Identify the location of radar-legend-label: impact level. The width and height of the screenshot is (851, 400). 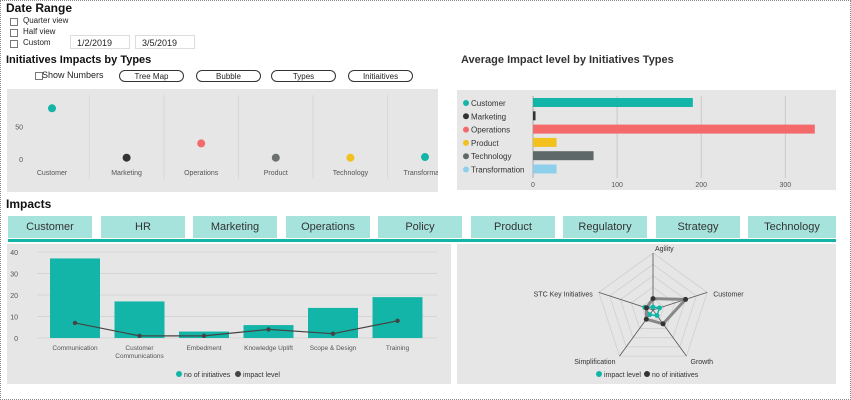
(622, 375).